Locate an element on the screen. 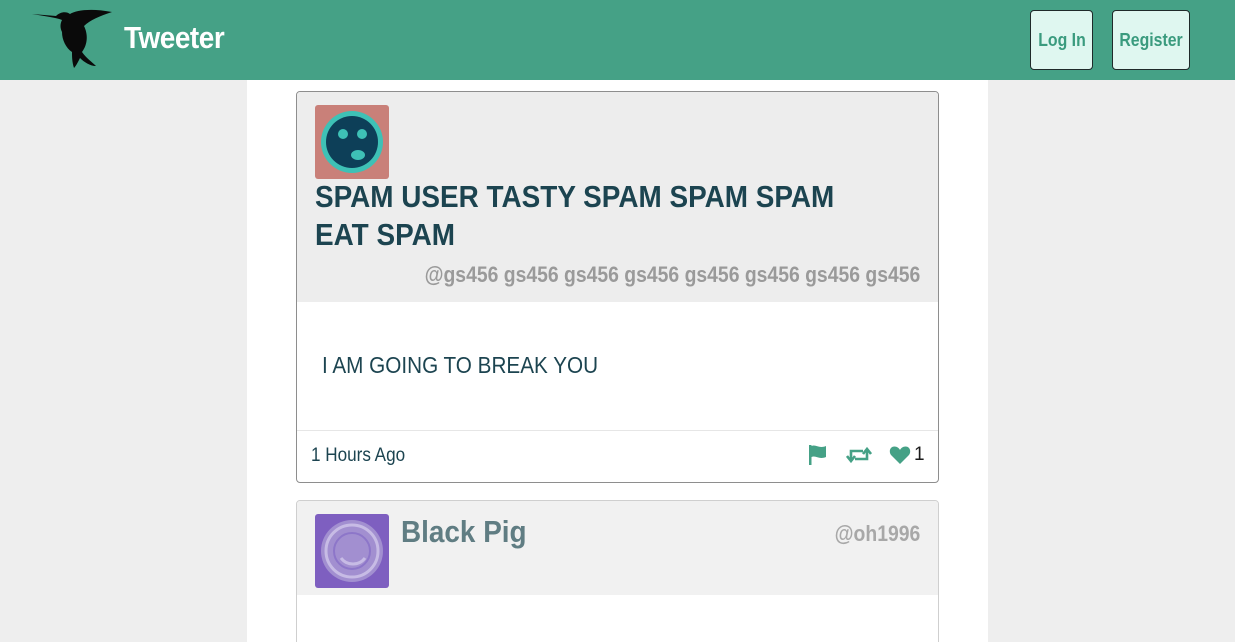 This screenshot has height=642, width=1235. face-avatar-icon is located at coordinates (352, 551).